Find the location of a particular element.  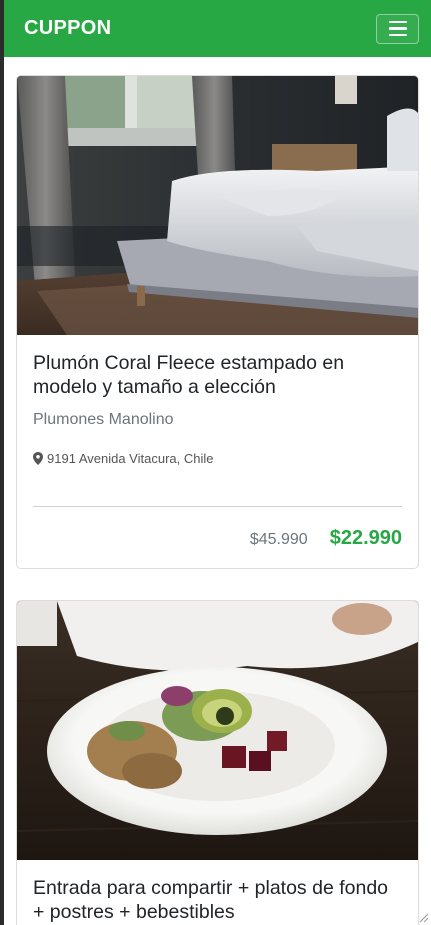

map-marker-icon is located at coordinates (38, 458).